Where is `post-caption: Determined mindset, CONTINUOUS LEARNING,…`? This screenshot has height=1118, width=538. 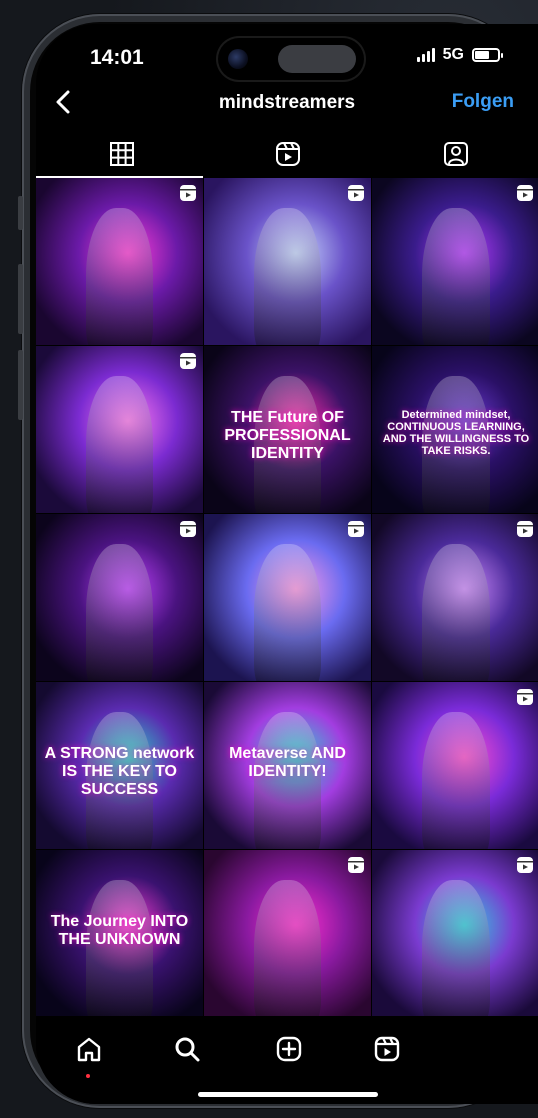 post-caption: Determined mindset, CONTINUOUS LEARNING,… is located at coordinates (456, 433).